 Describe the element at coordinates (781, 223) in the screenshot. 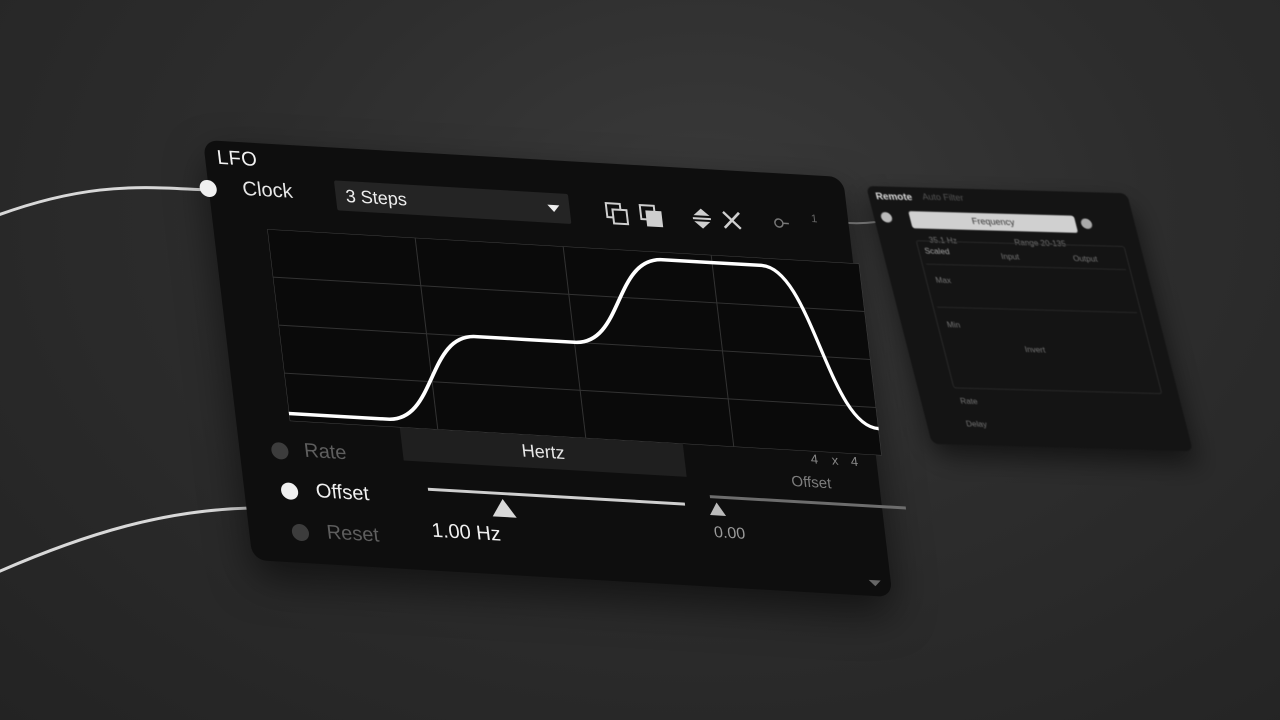

I see `key-icon` at that location.